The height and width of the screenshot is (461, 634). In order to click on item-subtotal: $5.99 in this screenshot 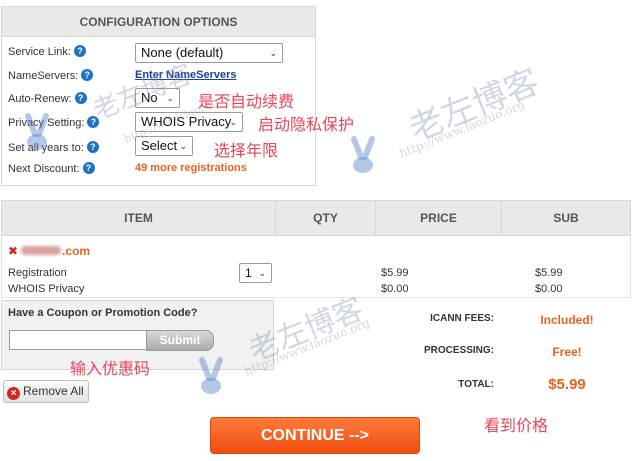, I will do `click(549, 273)`.